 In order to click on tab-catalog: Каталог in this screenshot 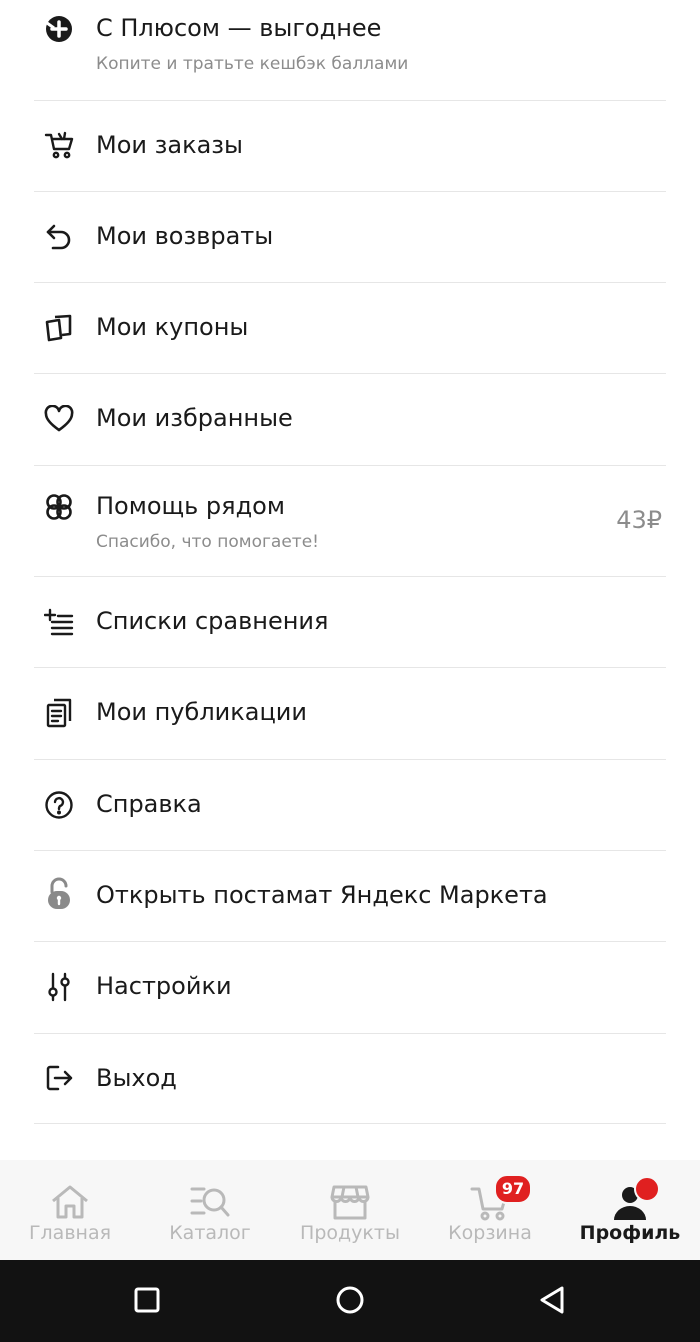, I will do `click(210, 1210)`.